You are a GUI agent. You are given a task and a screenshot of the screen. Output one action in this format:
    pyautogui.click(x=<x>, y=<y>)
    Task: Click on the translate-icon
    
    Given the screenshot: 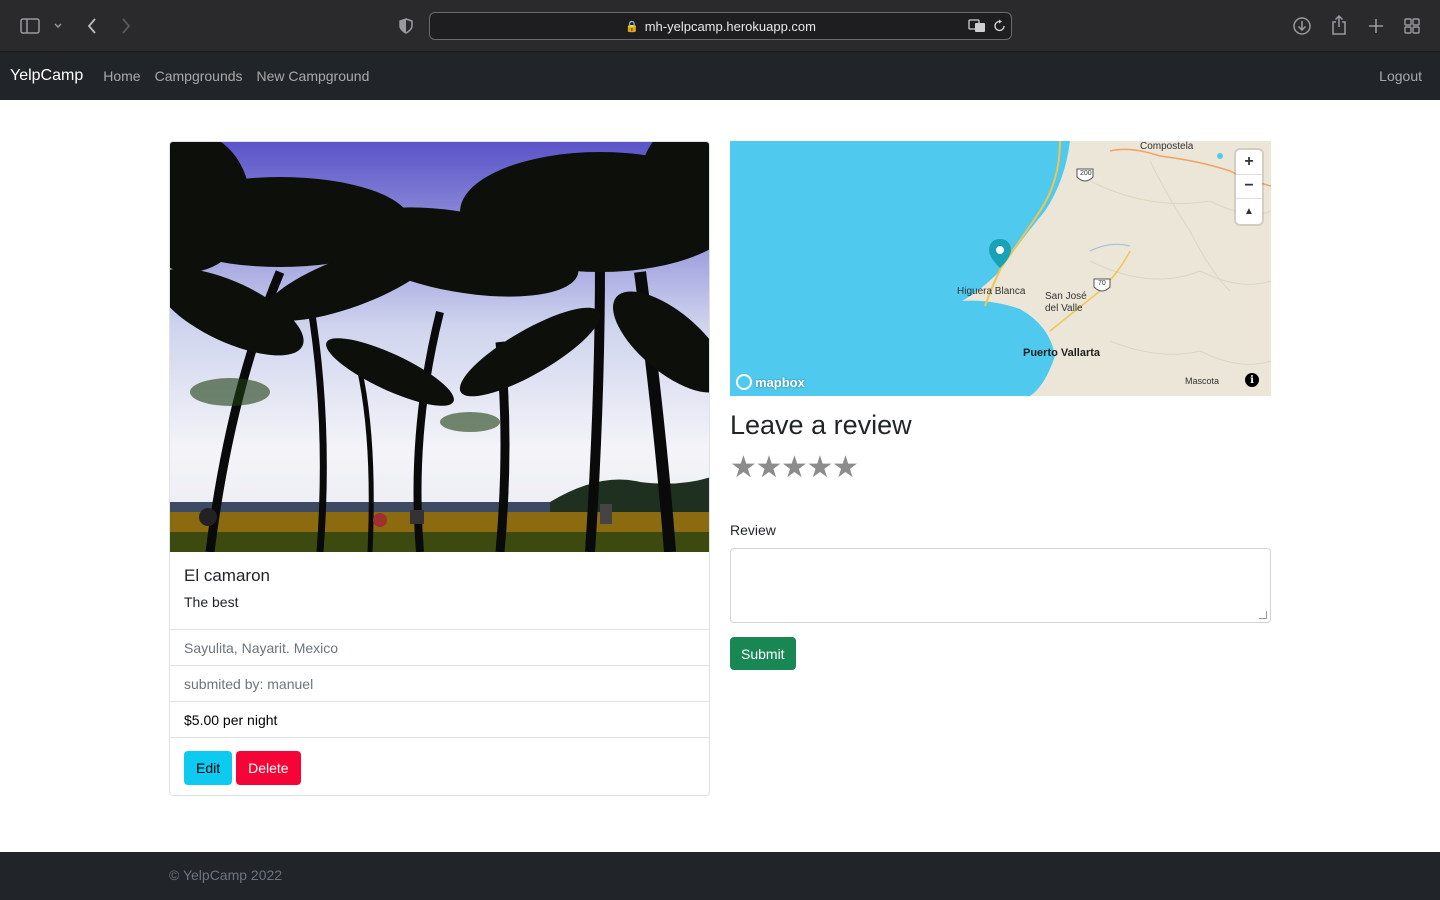 What is the action you would take?
    pyautogui.click(x=977, y=26)
    